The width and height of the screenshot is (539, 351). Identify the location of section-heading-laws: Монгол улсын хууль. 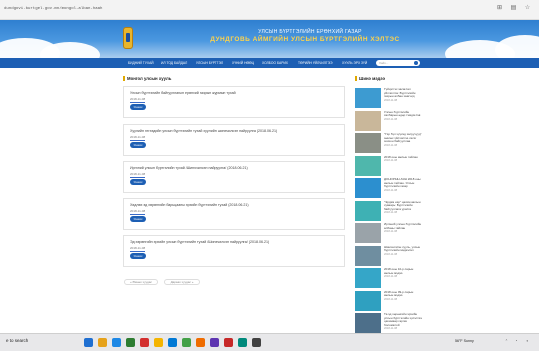
(147, 78).